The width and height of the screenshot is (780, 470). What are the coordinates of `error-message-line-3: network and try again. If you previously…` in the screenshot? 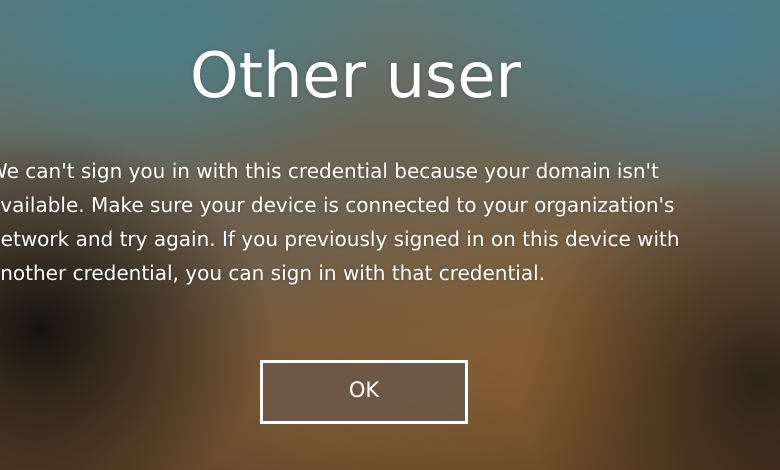 It's located at (340, 239).